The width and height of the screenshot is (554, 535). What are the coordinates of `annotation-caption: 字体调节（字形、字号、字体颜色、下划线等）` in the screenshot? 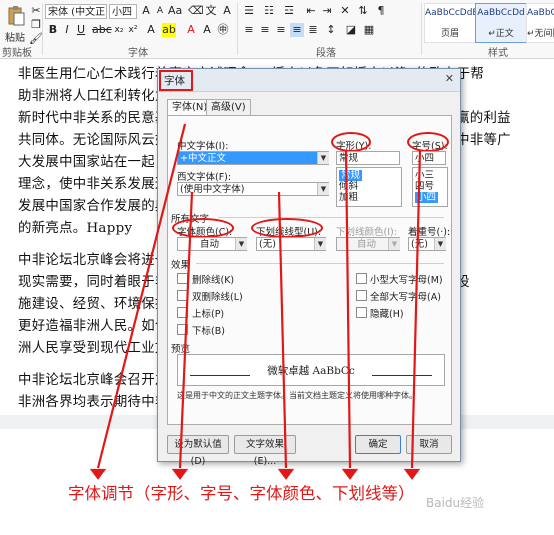 It's located at (241, 493).